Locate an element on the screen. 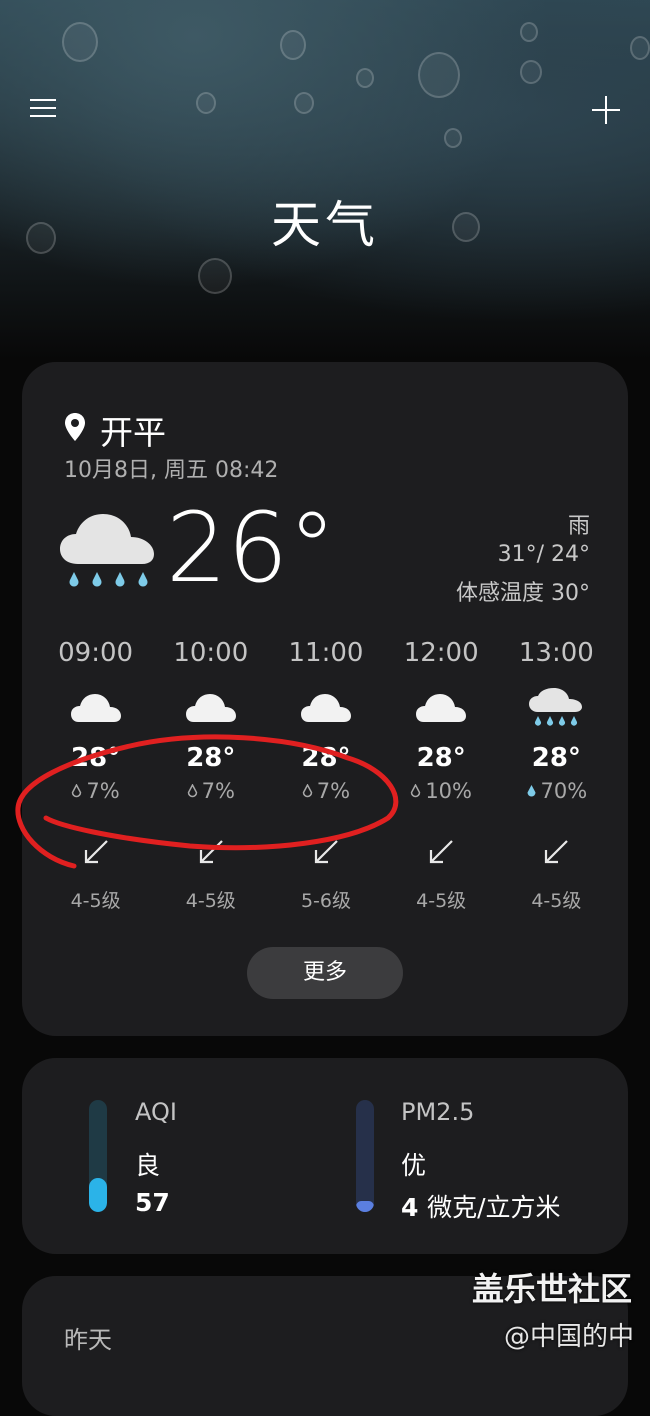  aqi-value: 57 is located at coordinates (152, 1202).